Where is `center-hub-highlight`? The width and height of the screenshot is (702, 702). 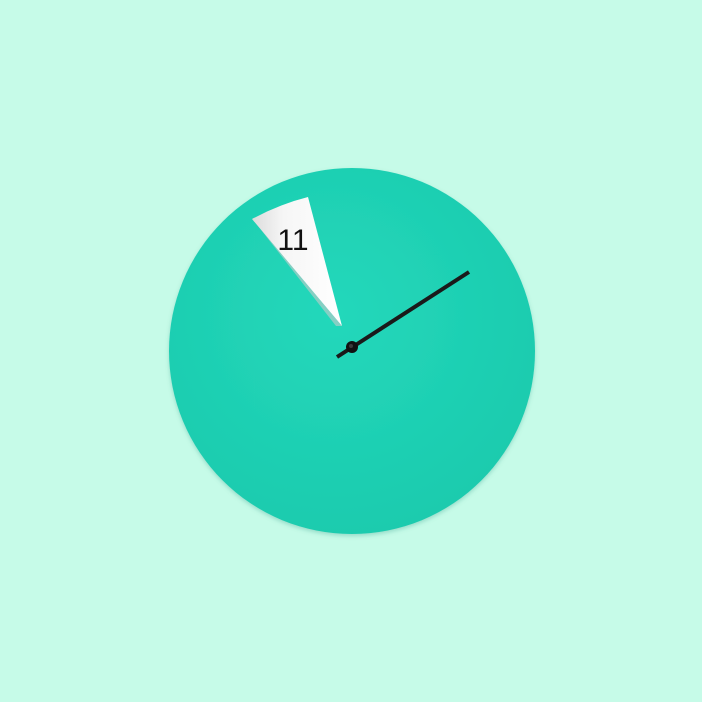
center-hub-highlight is located at coordinates (351, 346).